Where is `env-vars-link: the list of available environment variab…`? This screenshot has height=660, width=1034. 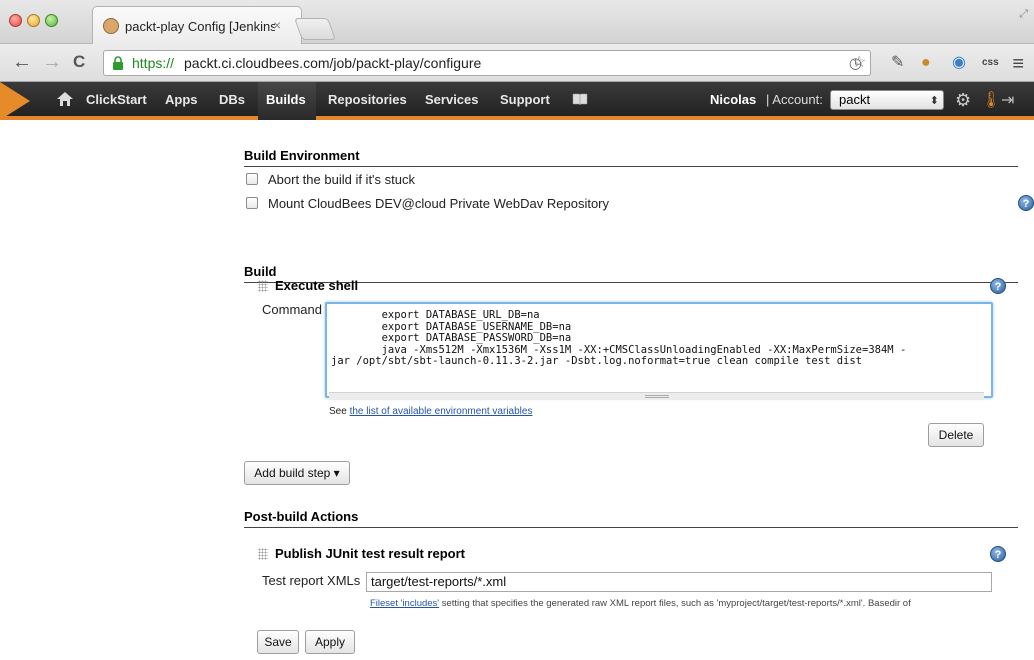
env-vars-link: the list of available environment variab… is located at coordinates (441, 411).